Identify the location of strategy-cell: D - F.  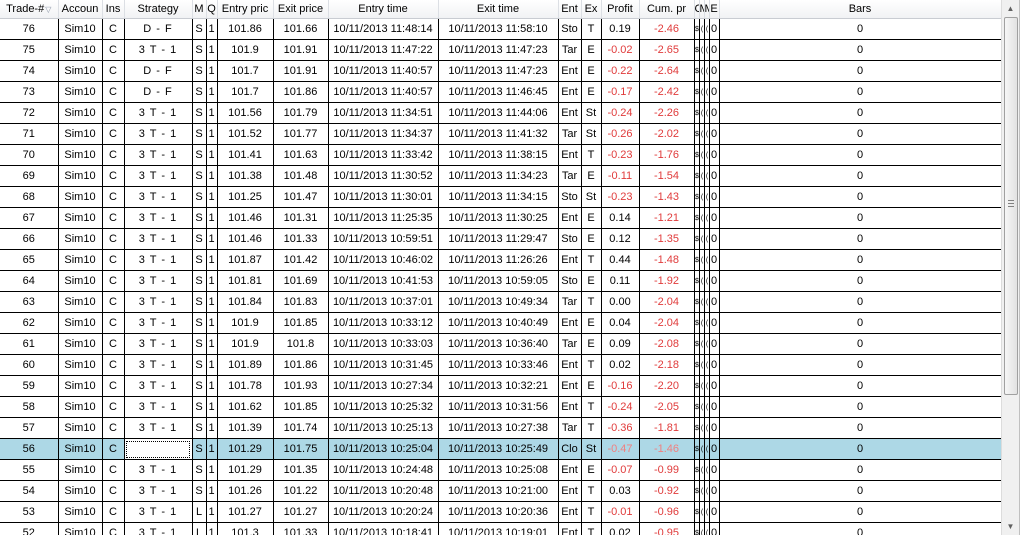
(158, 92).